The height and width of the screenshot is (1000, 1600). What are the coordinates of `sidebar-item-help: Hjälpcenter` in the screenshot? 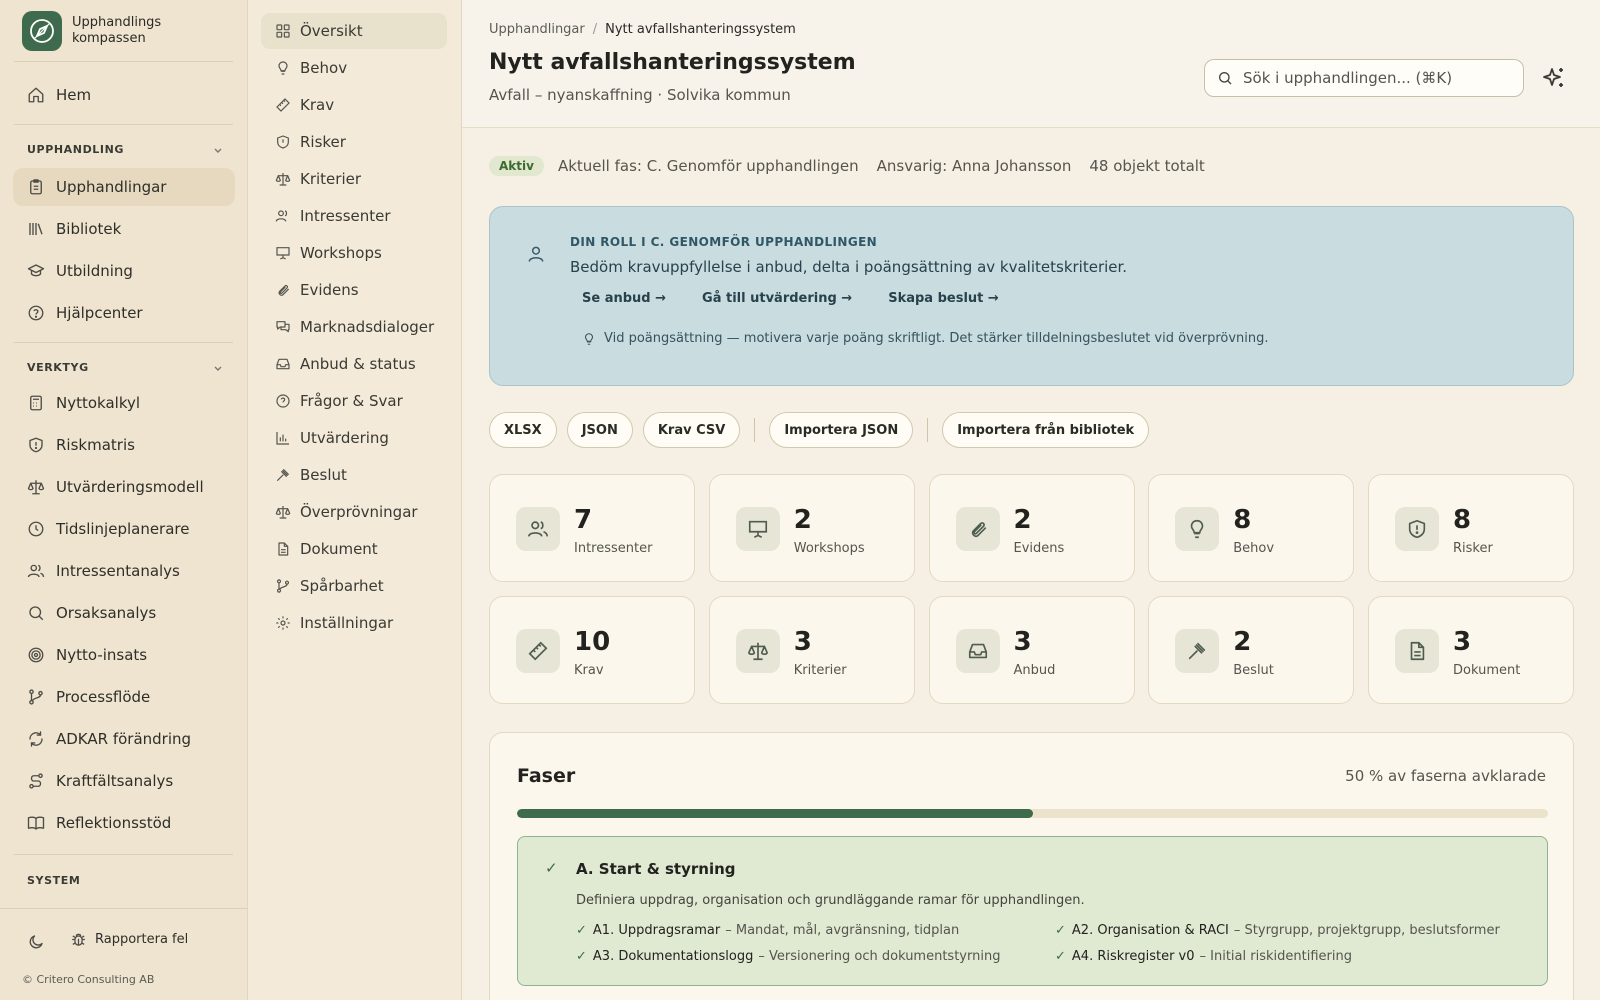 It's located at (124, 313).